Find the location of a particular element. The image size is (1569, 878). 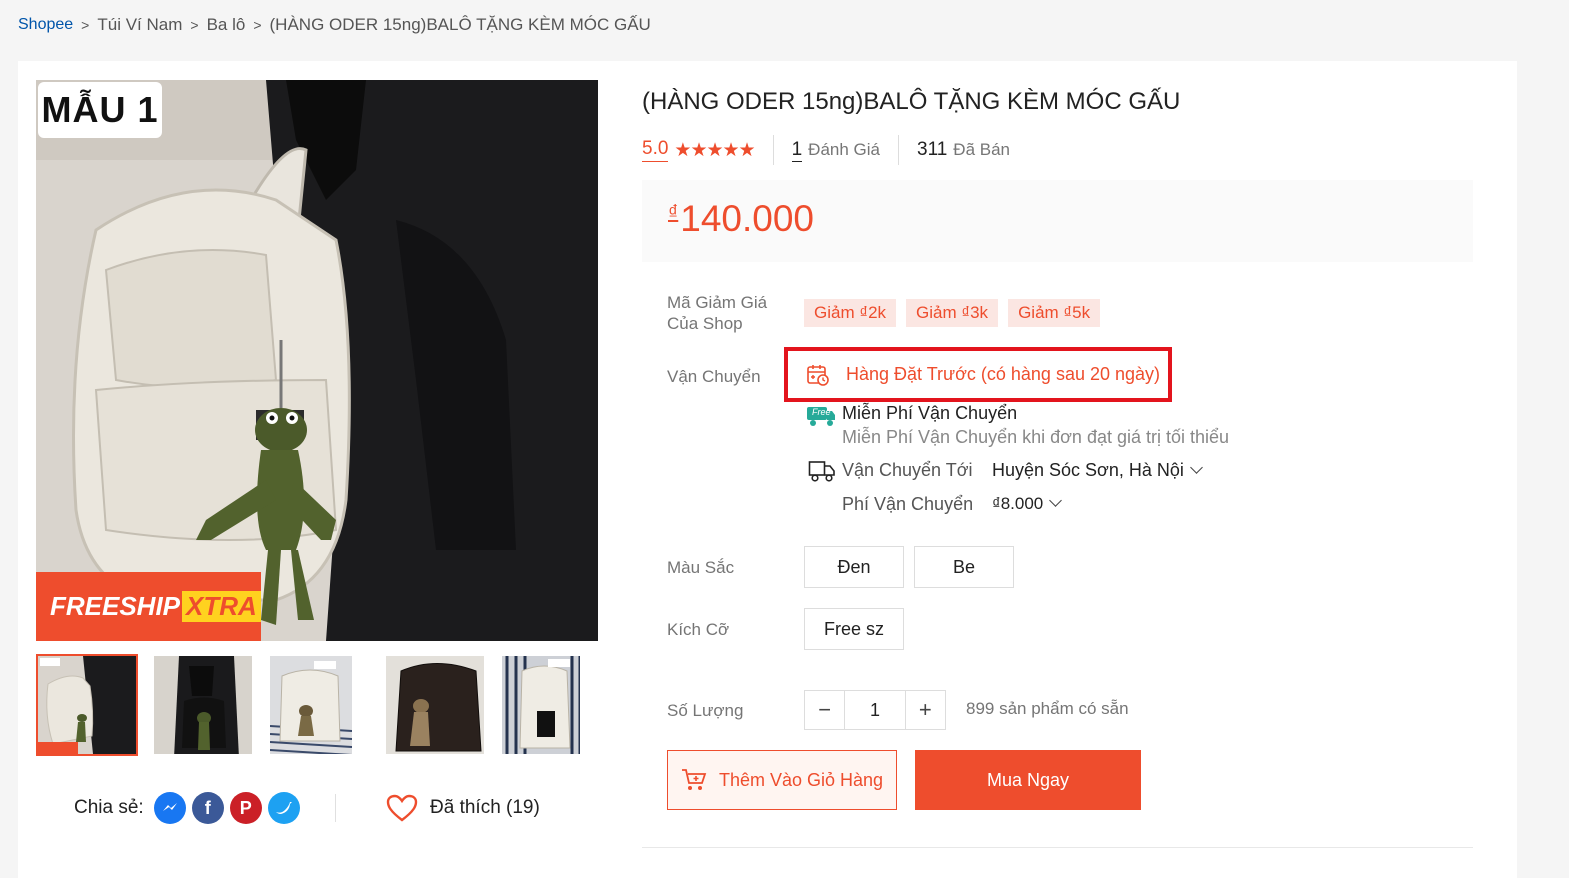

reviews-label: Đánh Giá is located at coordinates (844, 149).